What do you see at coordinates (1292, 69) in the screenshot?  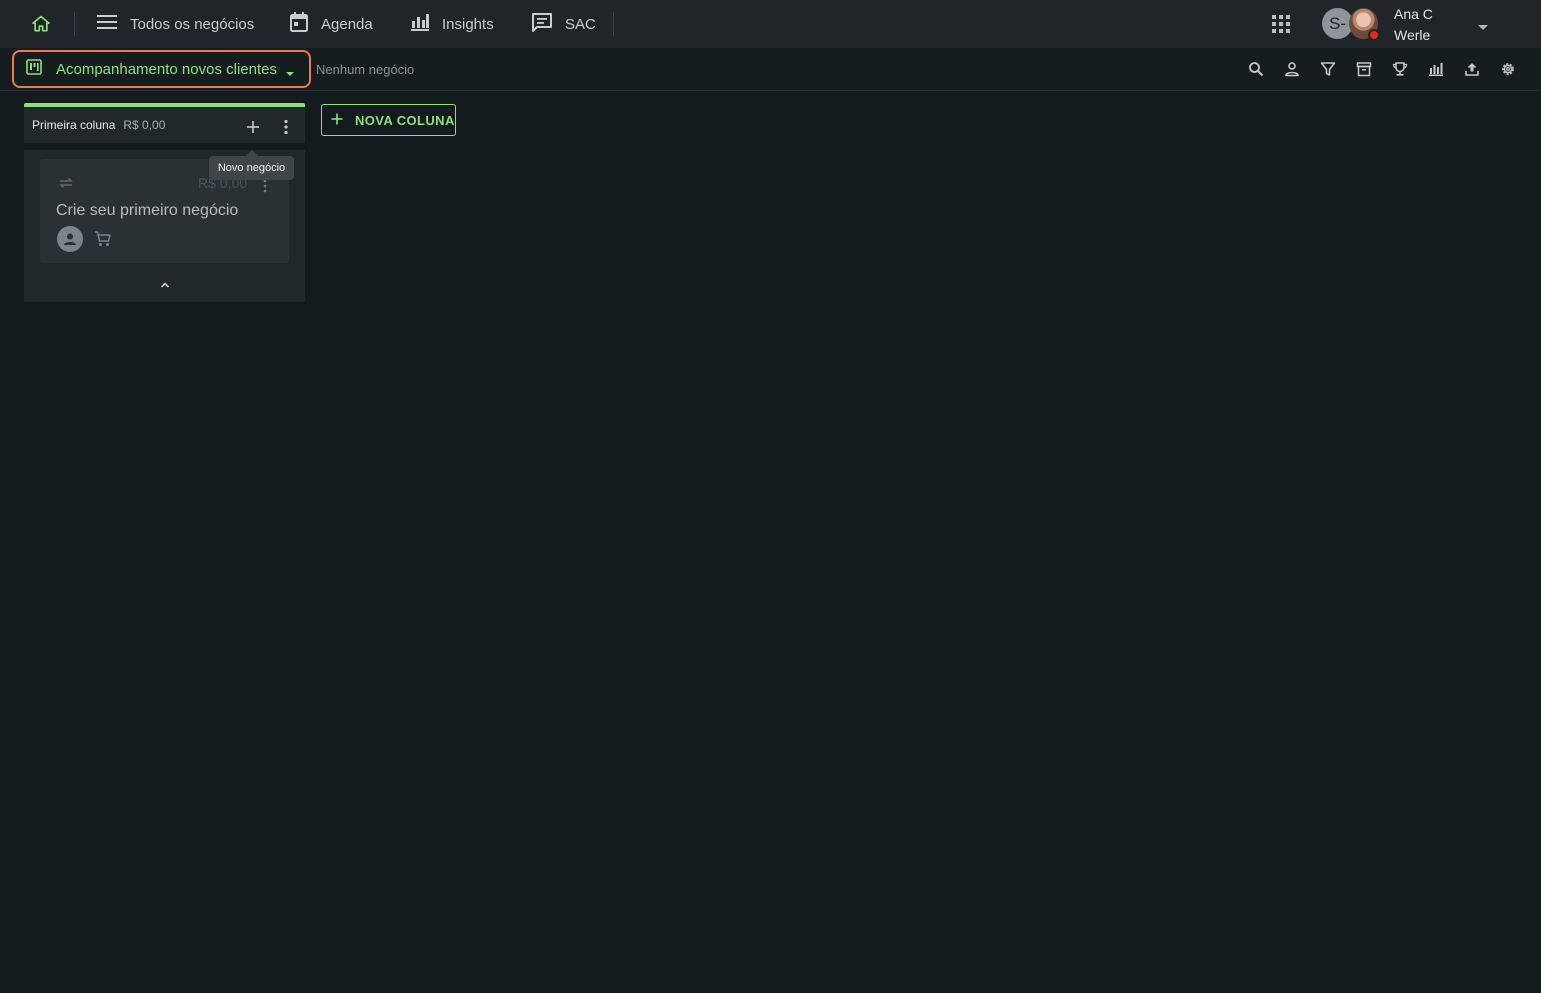 I see `person-icon` at bounding box center [1292, 69].